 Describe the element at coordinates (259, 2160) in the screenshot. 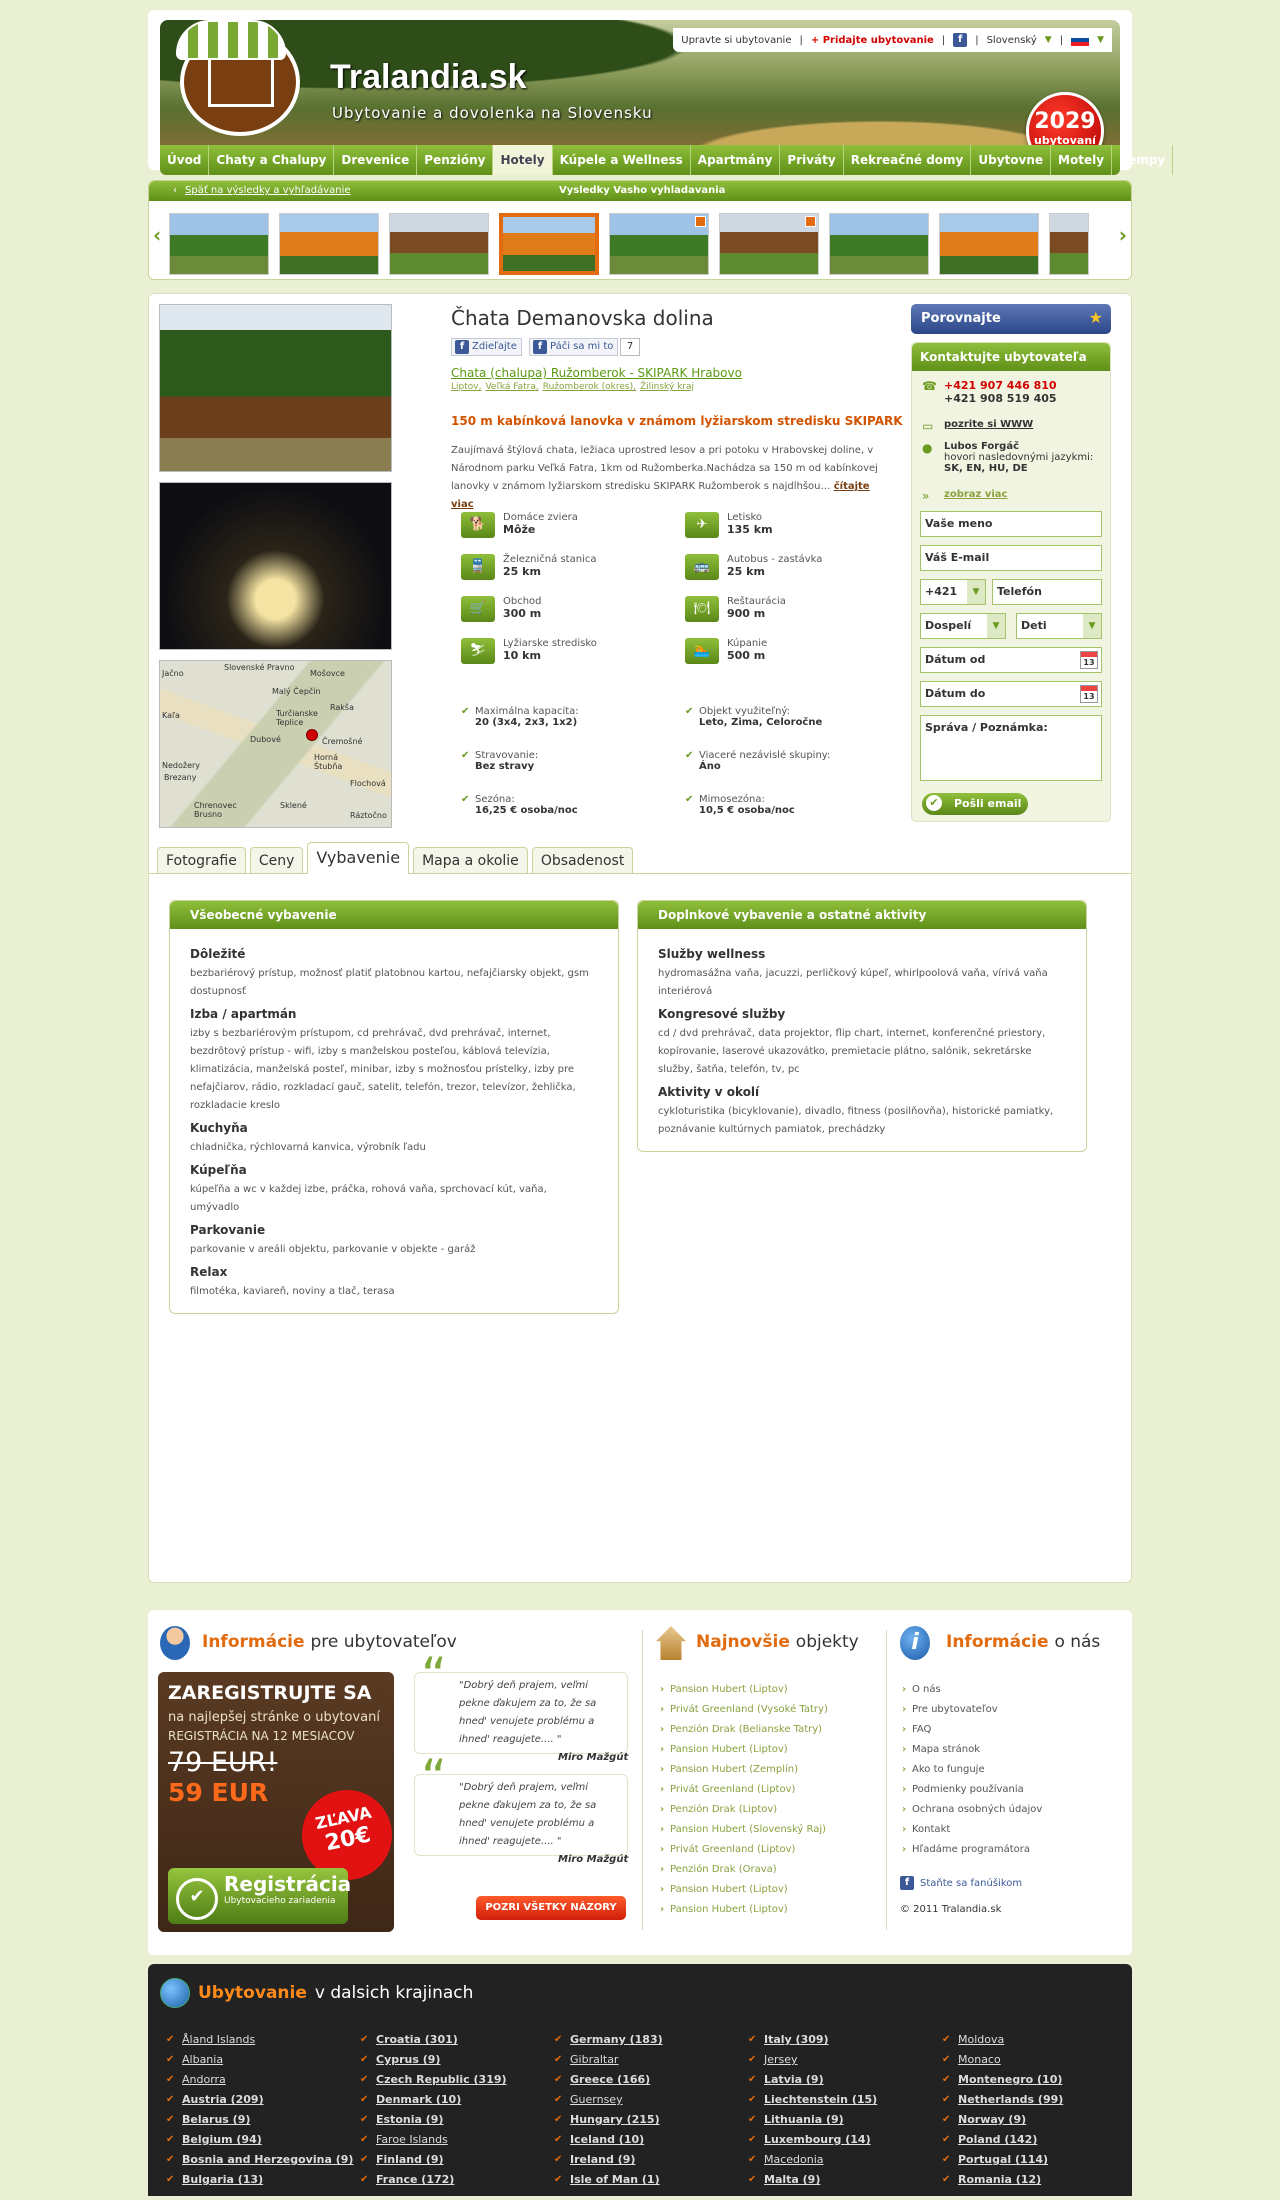

I see `country-link: Bosnia and Herzegovina (9)` at that location.